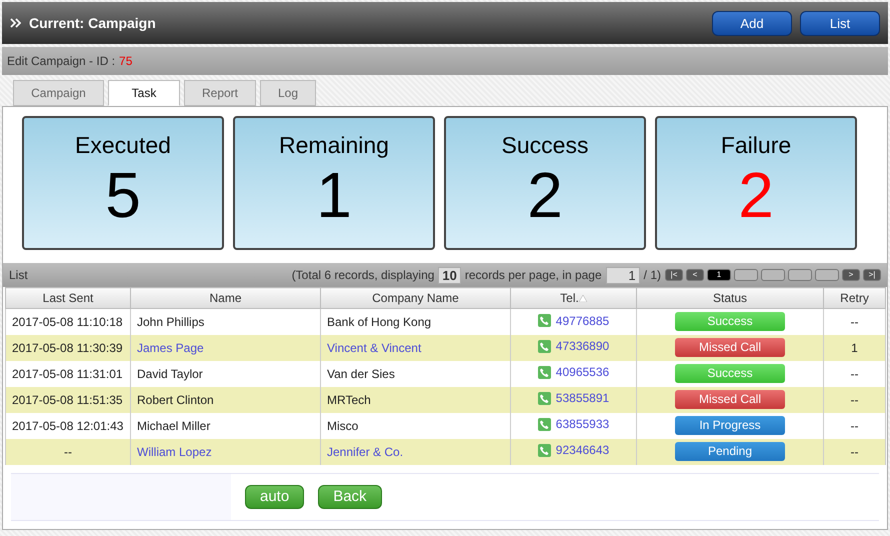 The image size is (890, 536). What do you see at coordinates (144, 93) in the screenshot?
I see `tab: Task` at bounding box center [144, 93].